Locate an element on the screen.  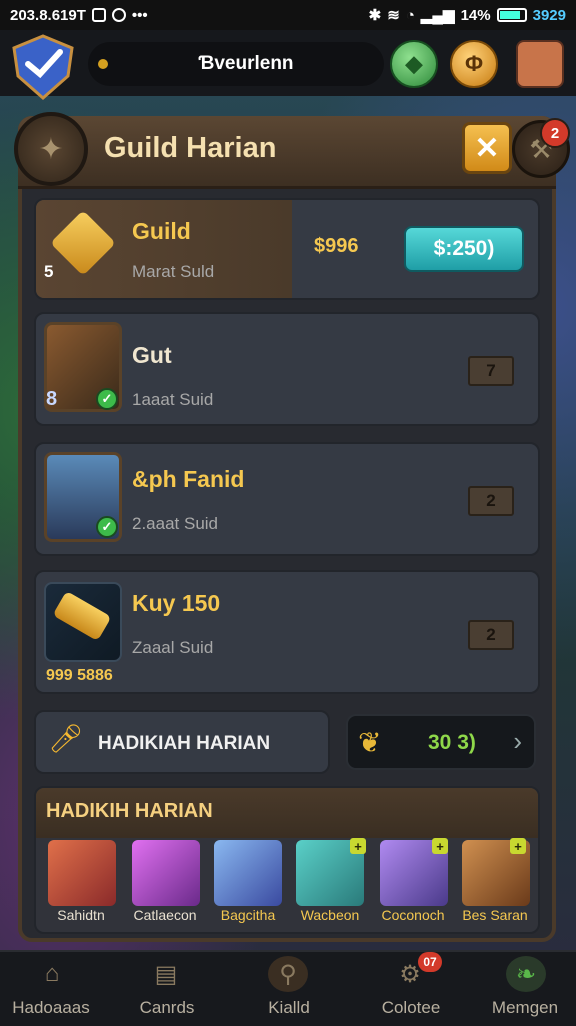
gold-leaf-icon: ❦ is located at coordinates (370, 742).